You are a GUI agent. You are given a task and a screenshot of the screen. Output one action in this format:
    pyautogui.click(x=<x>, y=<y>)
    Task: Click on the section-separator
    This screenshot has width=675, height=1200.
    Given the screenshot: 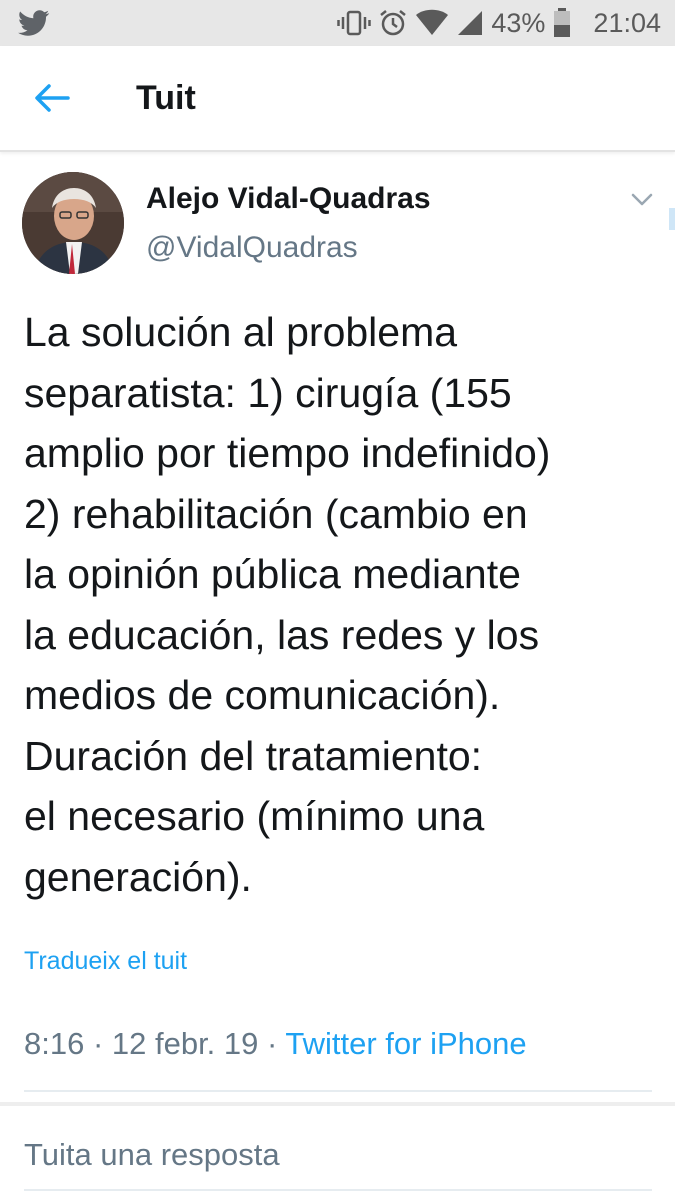 What is the action you would take?
    pyautogui.click(x=337, y=1104)
    